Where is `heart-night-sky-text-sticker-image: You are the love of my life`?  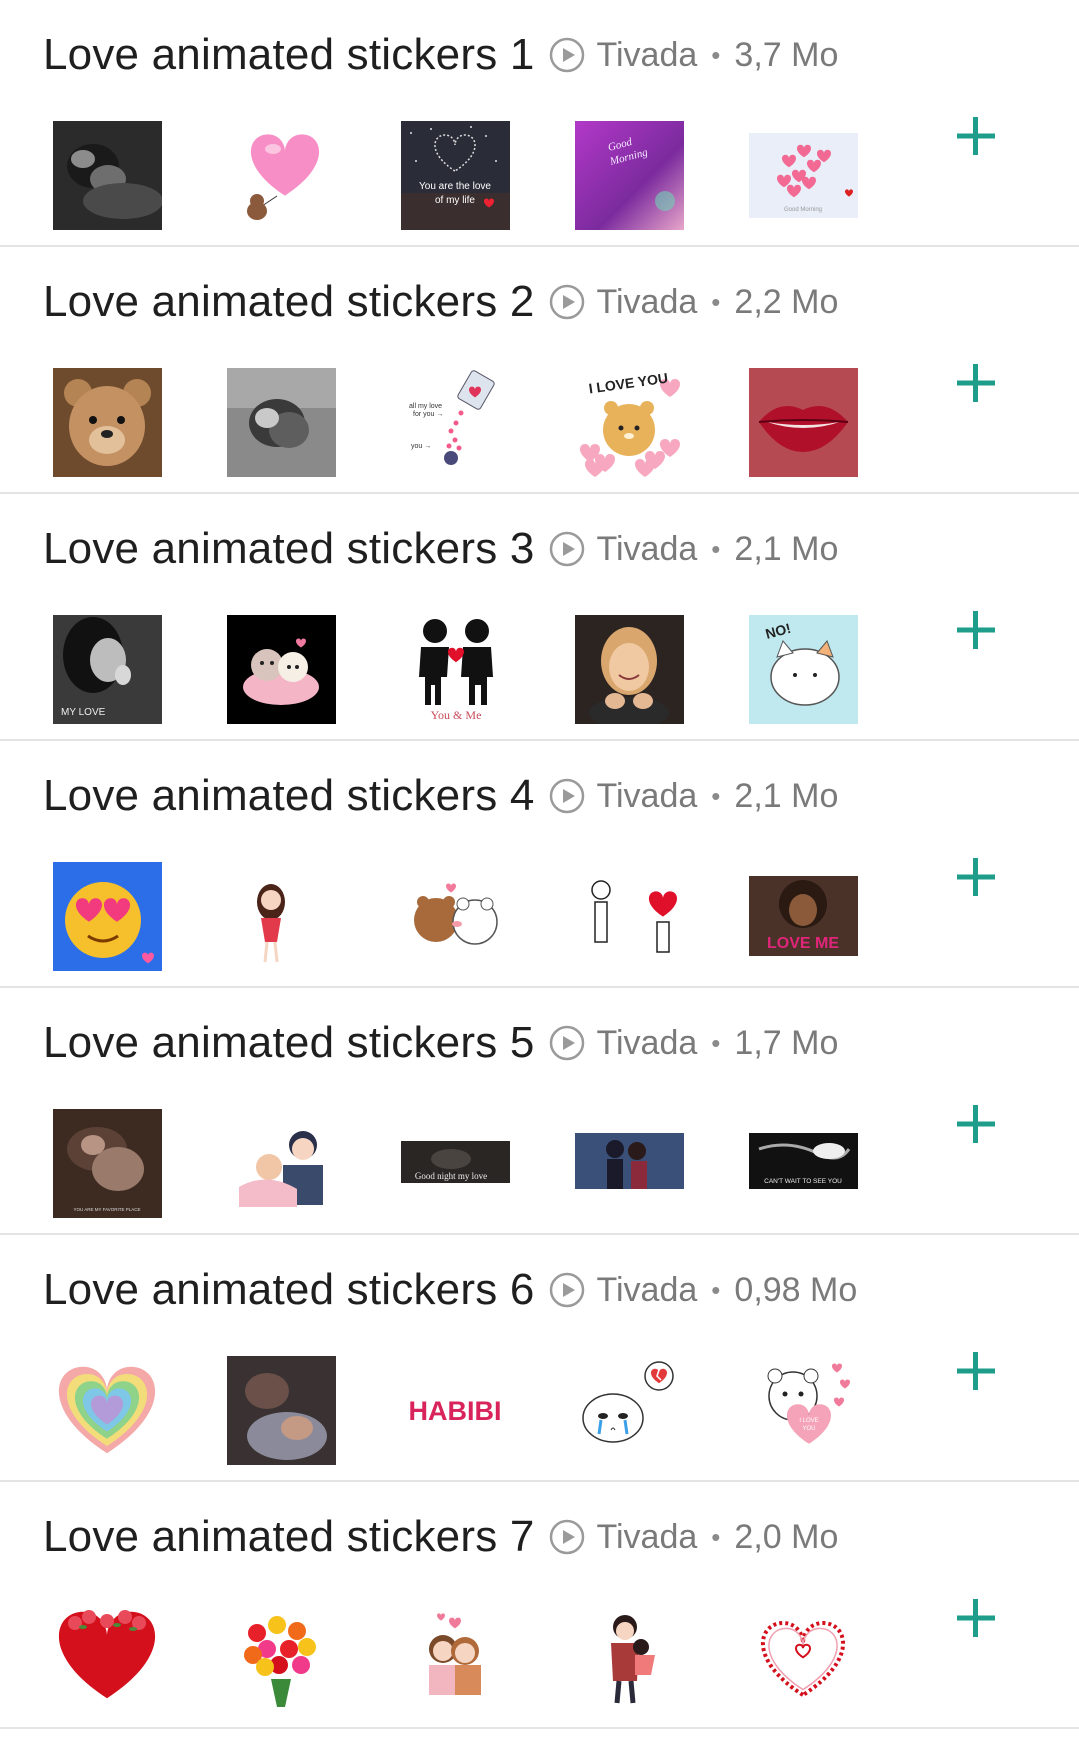
heart-night-sky-text-sticker-image: You are the love of my life is located at coordinates (455, 175).